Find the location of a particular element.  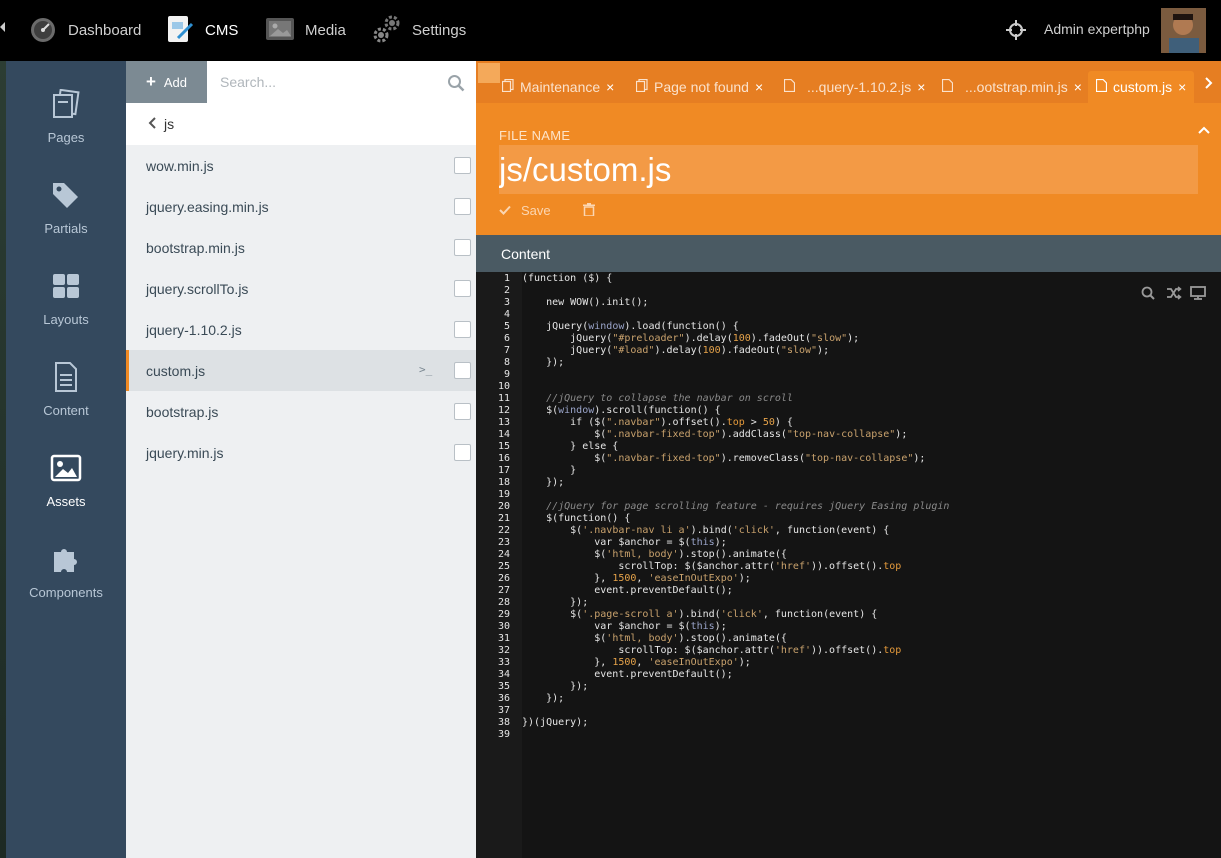

shuffle-icon is located at coordinates (1174, 295).